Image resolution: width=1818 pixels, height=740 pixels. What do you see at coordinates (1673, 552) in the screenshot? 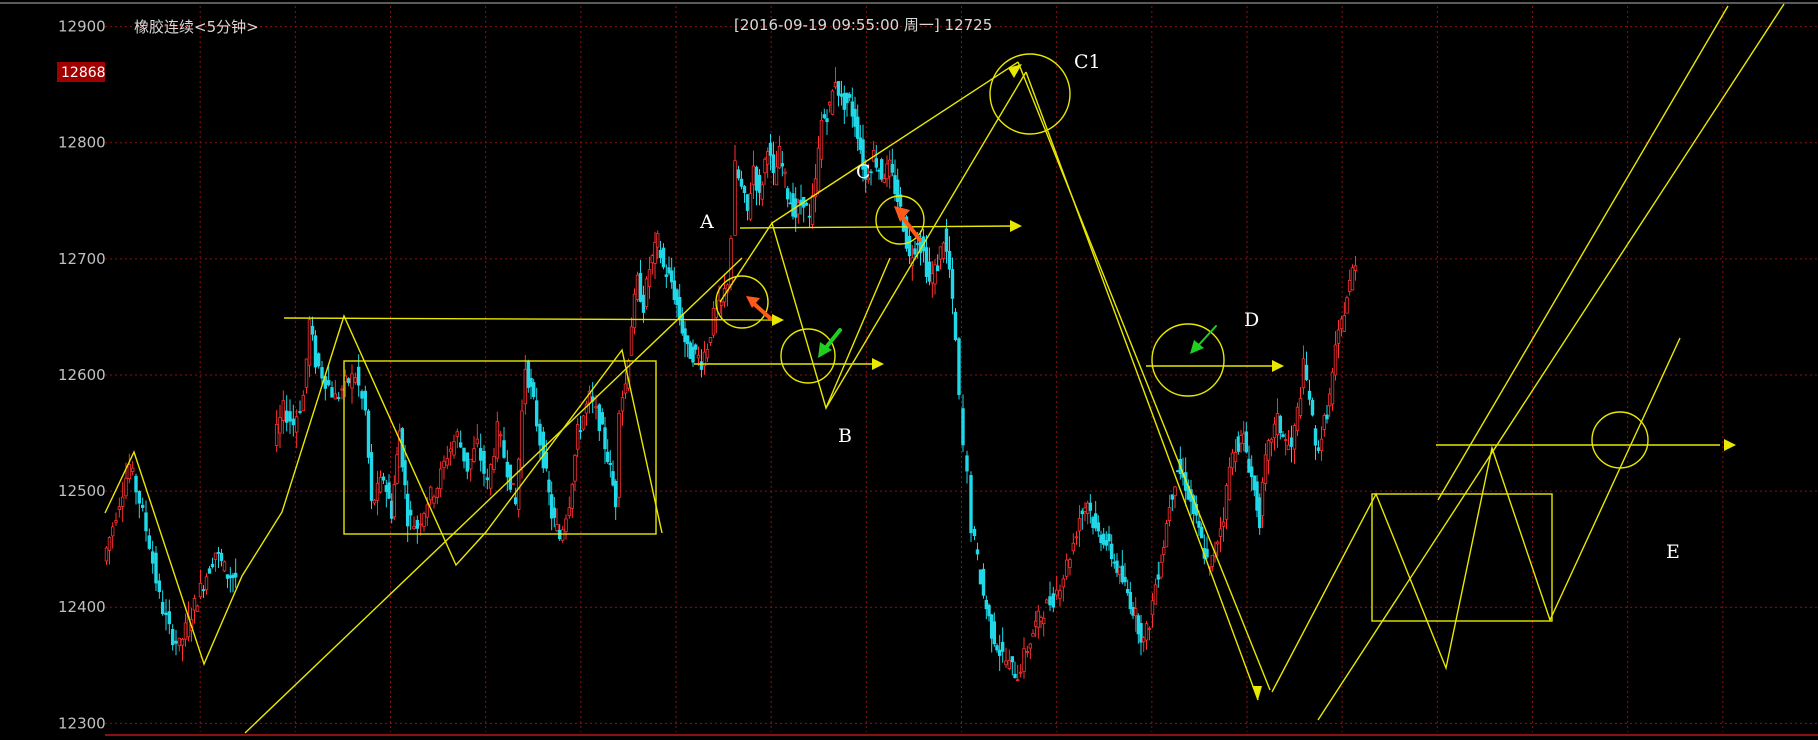
I see `label-e: E` at bounding box center [1673, 552].